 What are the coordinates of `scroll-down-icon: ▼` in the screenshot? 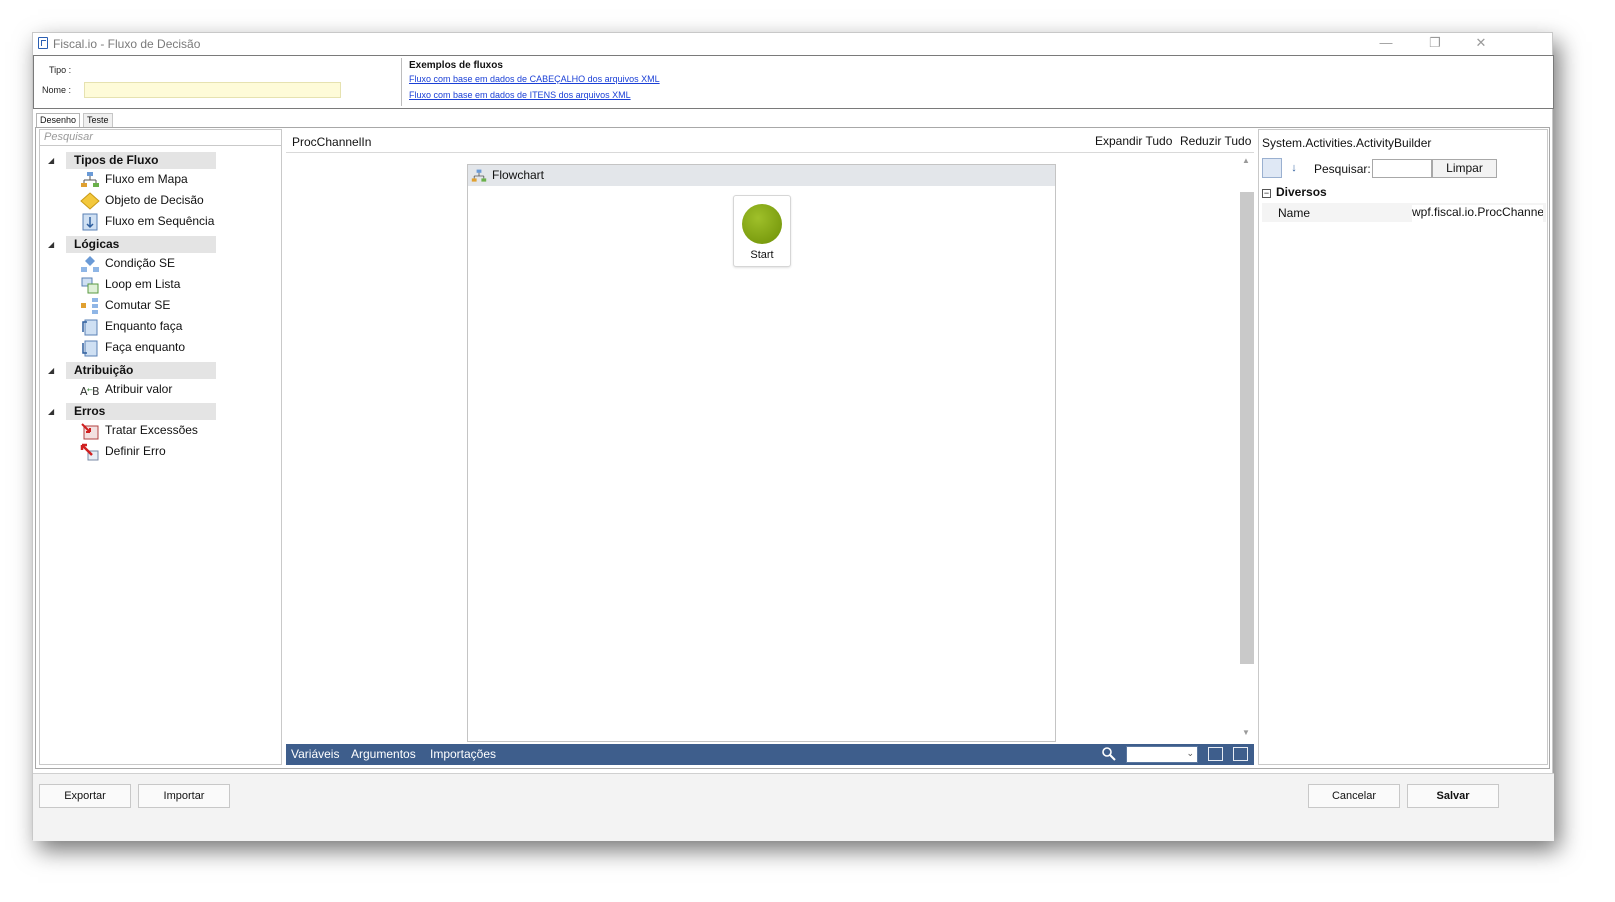 It's located at (1246, 734).